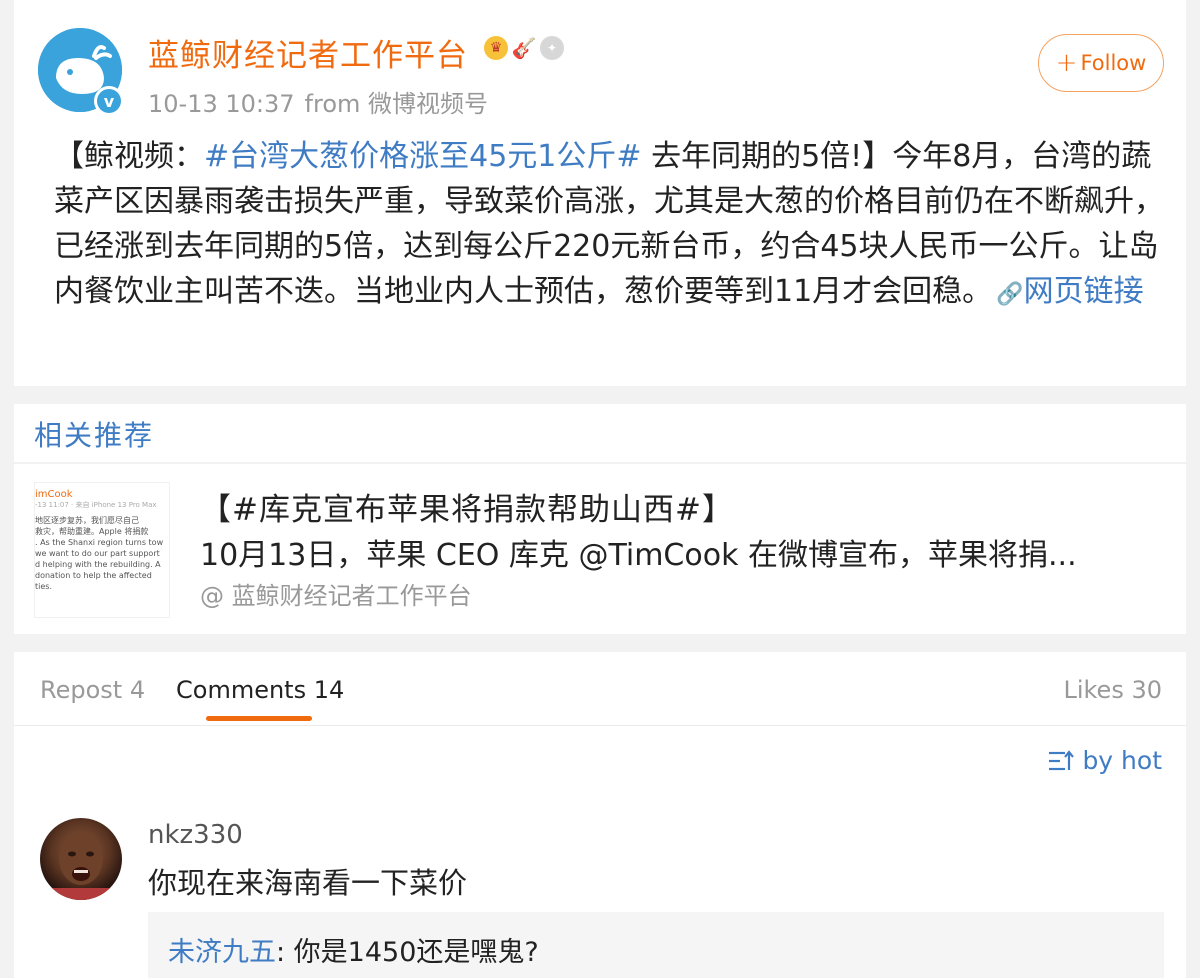  I want to click on related-item-title: 【#库克宣布苹果将捐款帮助山西#】, so click(467, 506).